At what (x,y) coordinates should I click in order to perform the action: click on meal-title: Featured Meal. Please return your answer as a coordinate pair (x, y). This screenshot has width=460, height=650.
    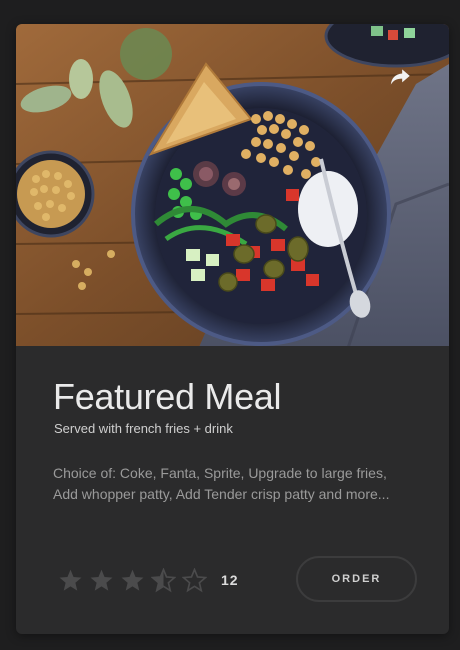
    Looking at the image, I should click on (167, 396).